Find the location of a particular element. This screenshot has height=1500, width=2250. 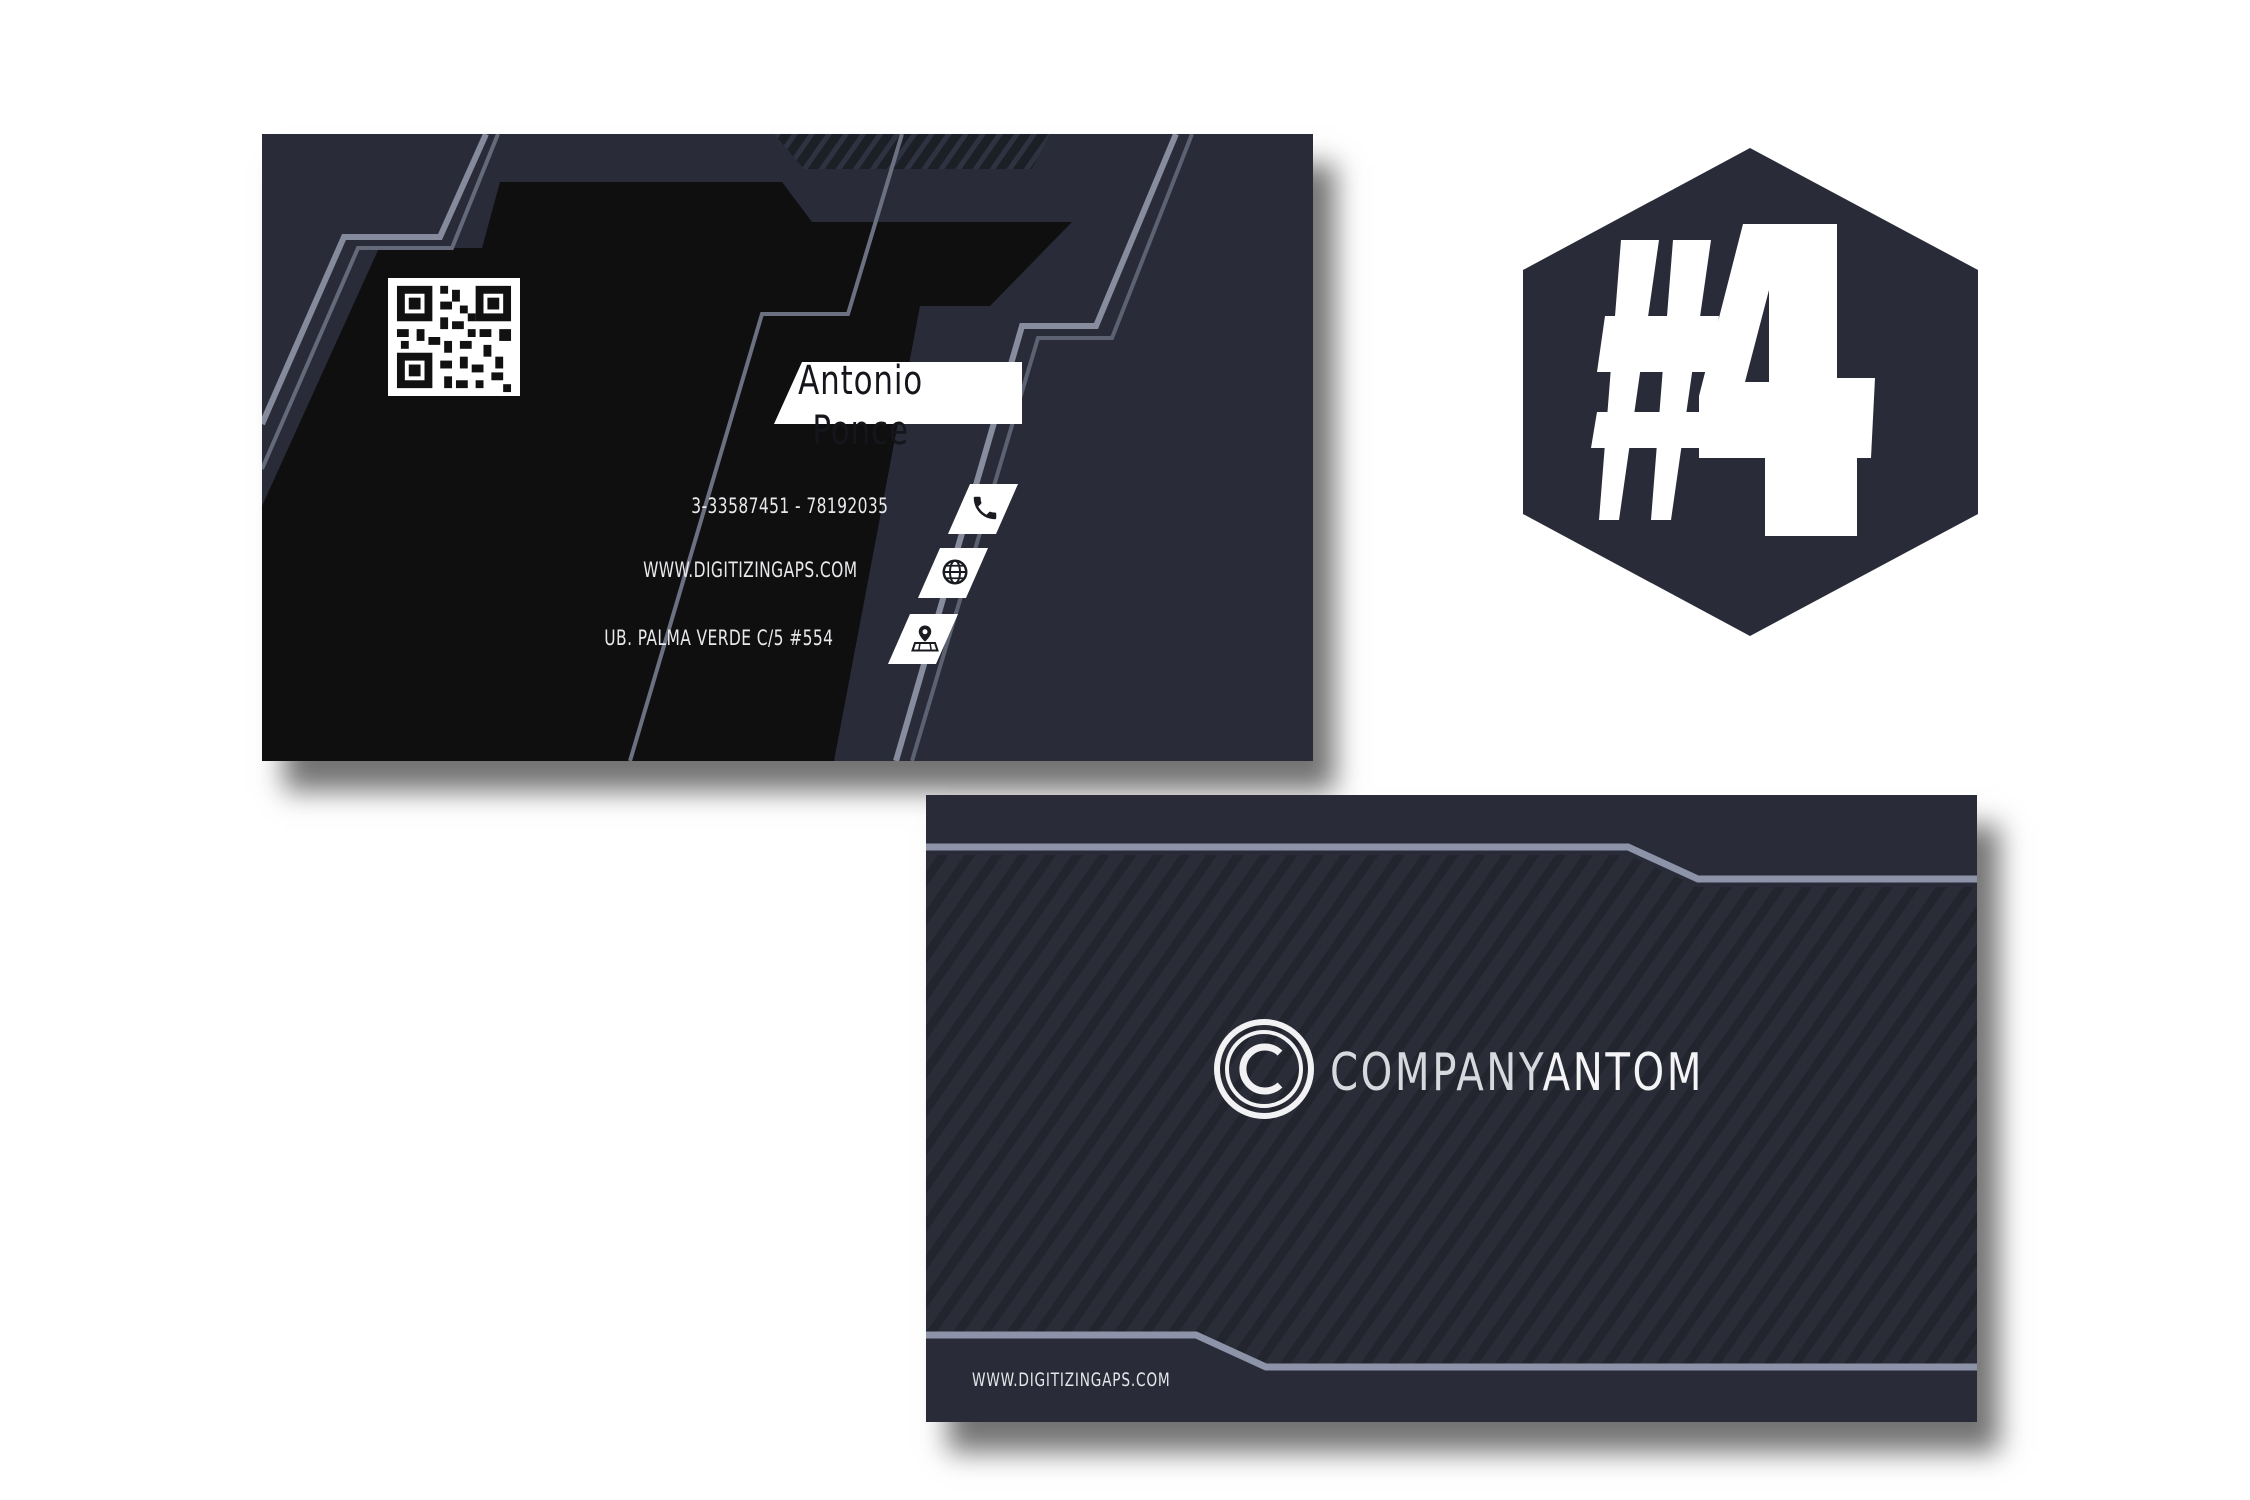

globe-tile is located at coordinates (953, 573).